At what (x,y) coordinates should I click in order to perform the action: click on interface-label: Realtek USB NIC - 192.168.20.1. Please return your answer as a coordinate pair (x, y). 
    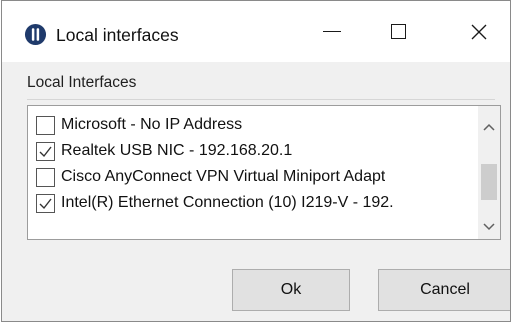
    Looking at the image, I should click on (177, 150).